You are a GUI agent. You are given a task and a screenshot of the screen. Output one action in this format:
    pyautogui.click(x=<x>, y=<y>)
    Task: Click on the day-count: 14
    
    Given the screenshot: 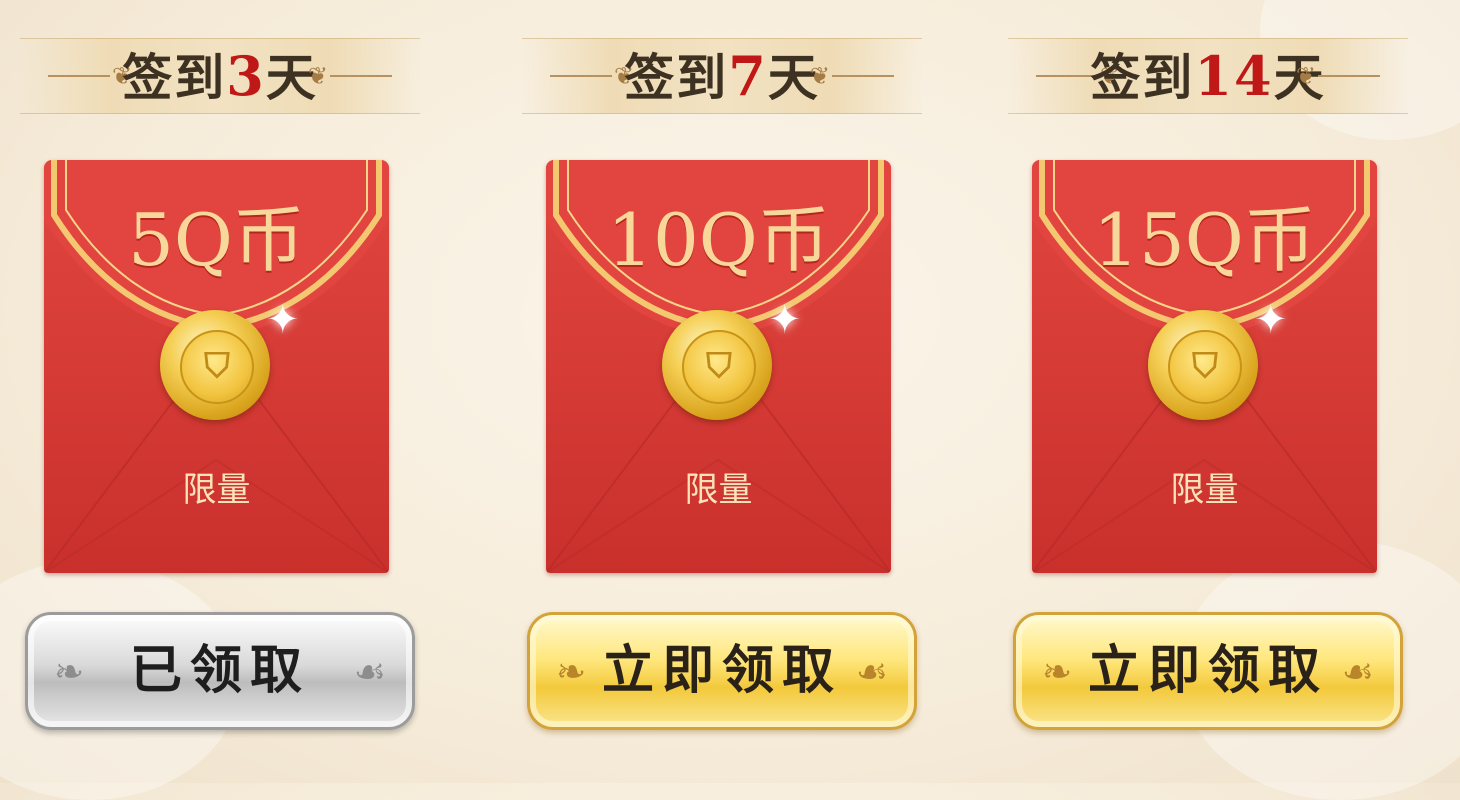 What is the action you would take?
    pyautogui.click(x=1234, y=76)
    